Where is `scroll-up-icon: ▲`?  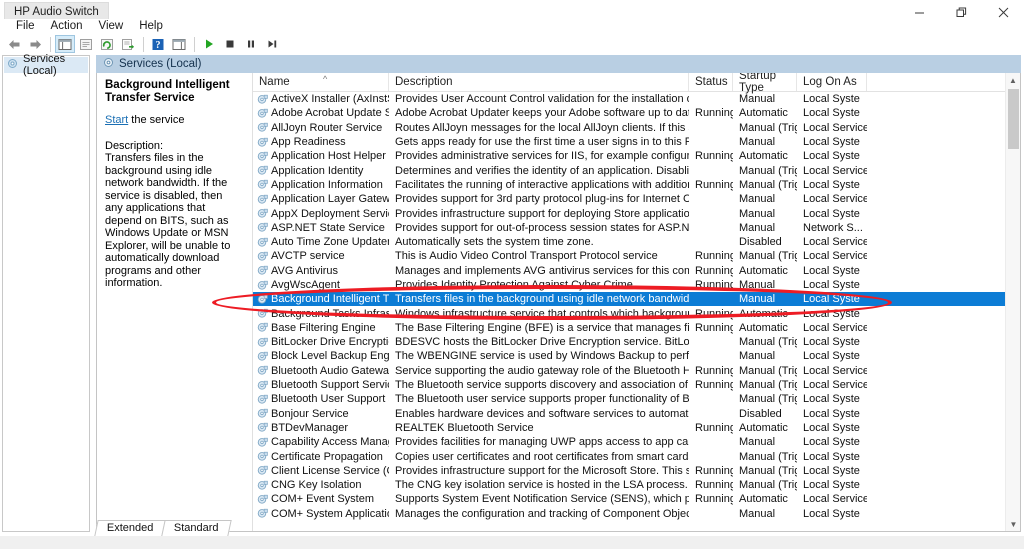
scroll-up-icon: ▲ is located at coordinates (1013, 80).